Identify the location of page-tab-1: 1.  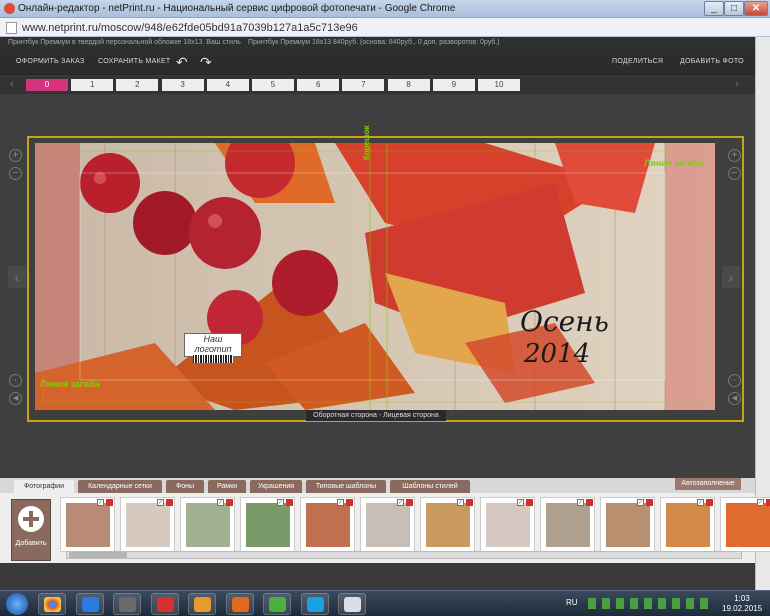
(92, 85).